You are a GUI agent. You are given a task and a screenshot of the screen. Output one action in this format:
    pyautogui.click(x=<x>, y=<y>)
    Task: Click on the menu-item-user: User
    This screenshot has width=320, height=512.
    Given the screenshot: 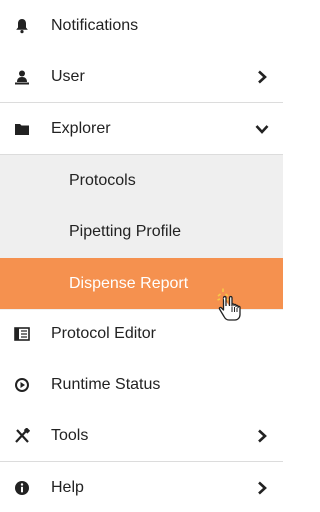 What is the action you would take?
    pyautogui.click(x=141, y=76)
    